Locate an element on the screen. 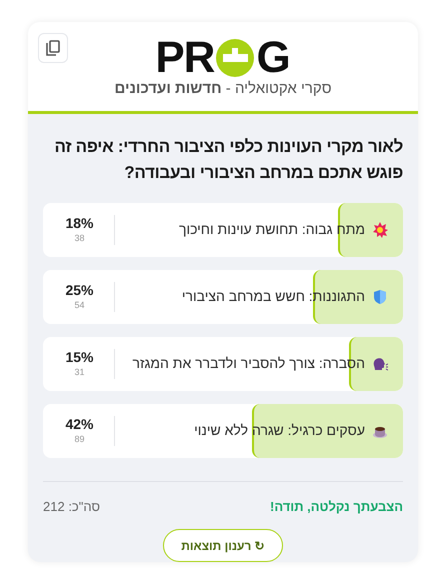 The image size is (445, 582). vote-count: 31 is located at coordinates (79, 372).